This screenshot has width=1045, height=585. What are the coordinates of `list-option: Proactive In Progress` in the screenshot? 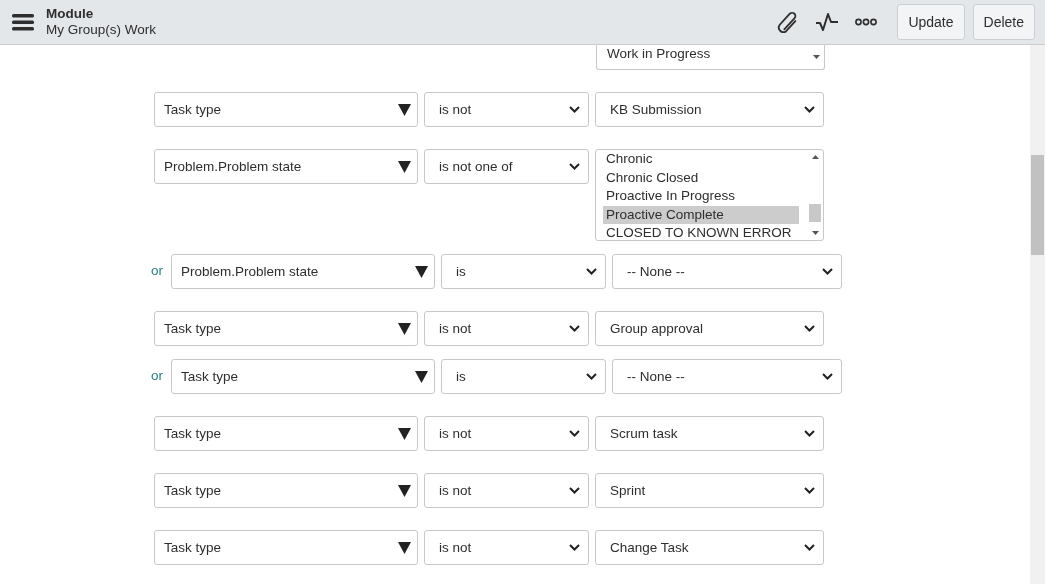 It's located at (701, 196).